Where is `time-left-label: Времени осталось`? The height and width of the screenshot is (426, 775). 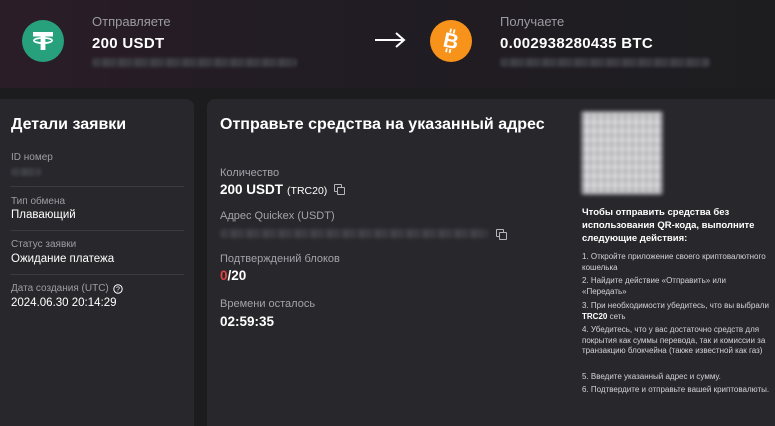
time-left-label: Времени осталось is located at coordinates (268, 304).